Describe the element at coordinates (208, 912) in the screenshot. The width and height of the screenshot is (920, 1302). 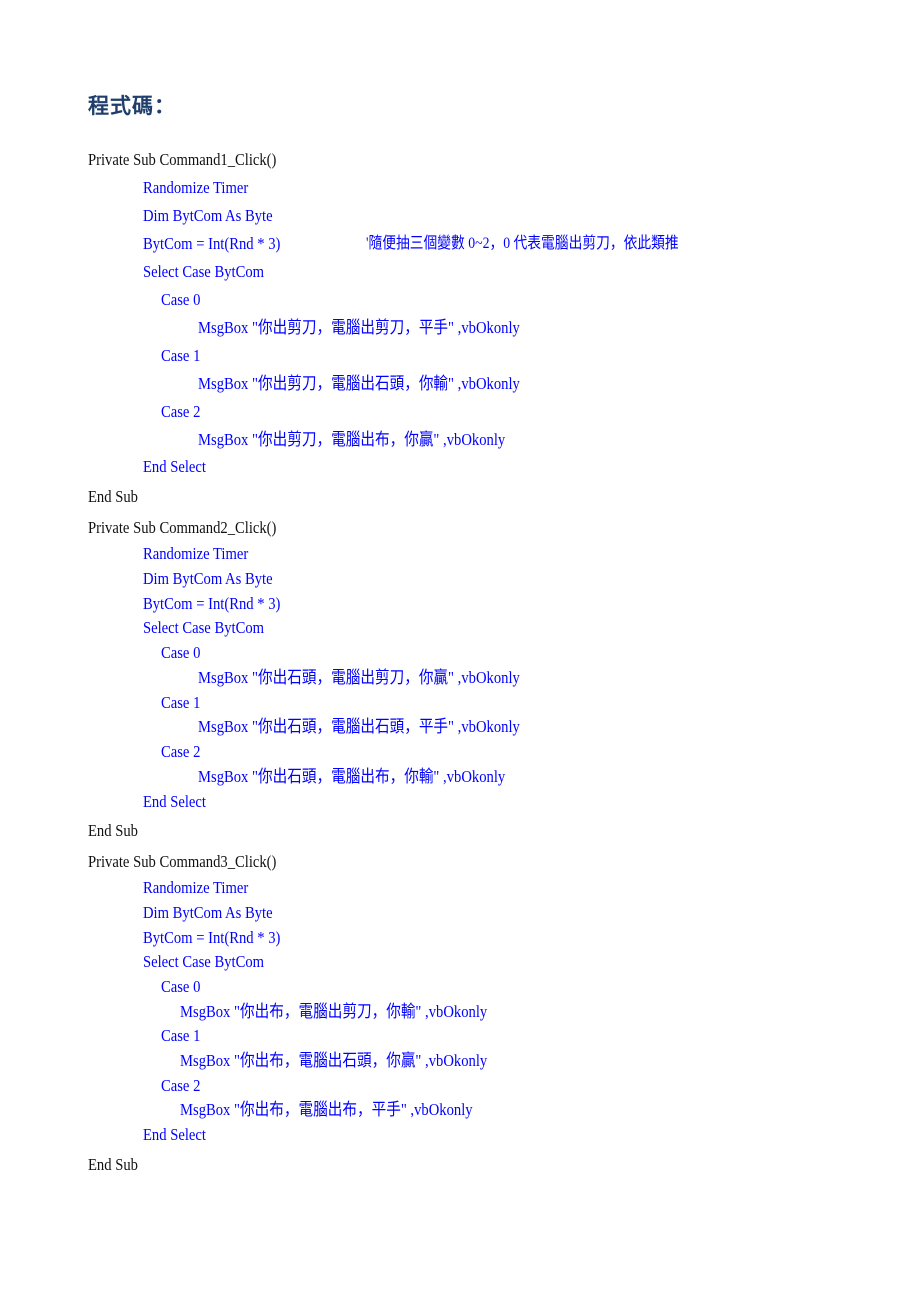
I see `sub3-dim: Dim BytCom As Byte` at that location.